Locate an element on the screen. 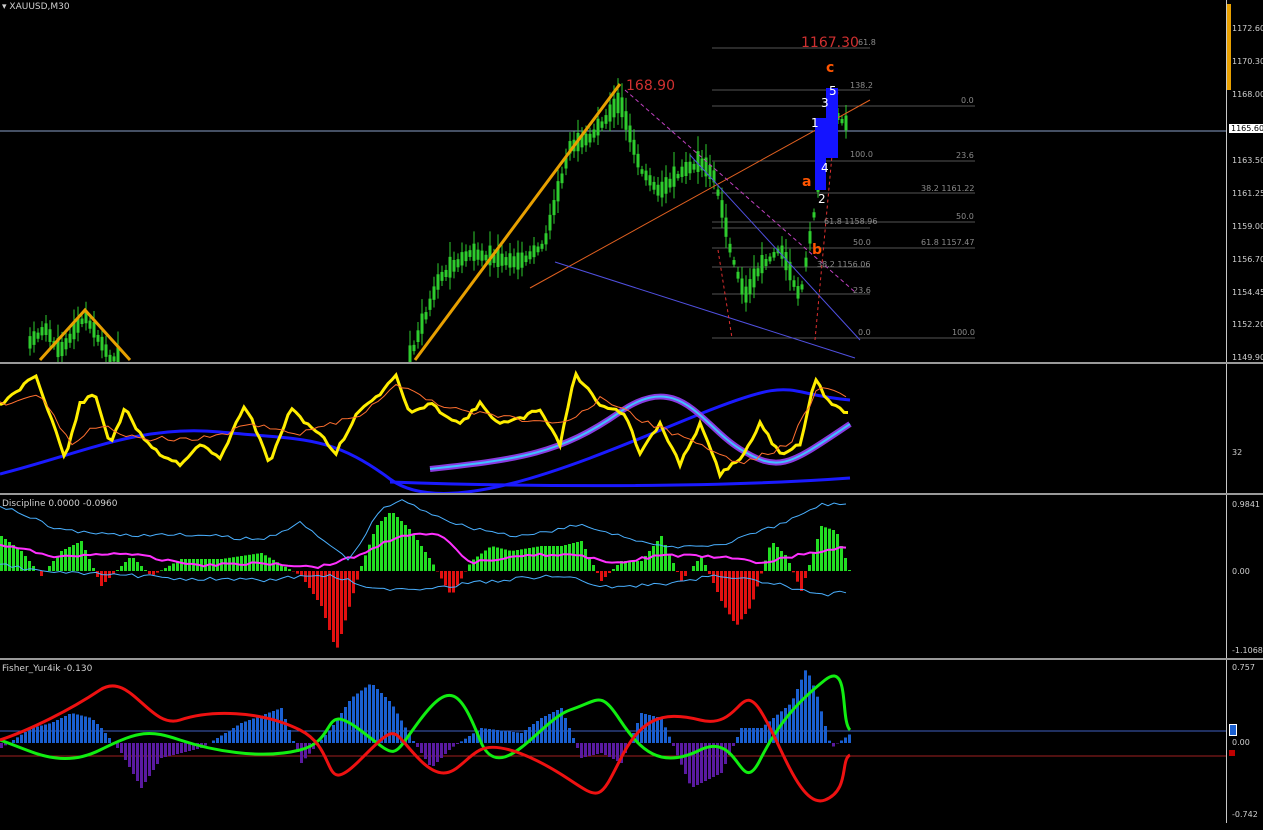 This screenshot has height=830, width=1263. axis-tick: 0.00 is located at coordinates (1241, 571).